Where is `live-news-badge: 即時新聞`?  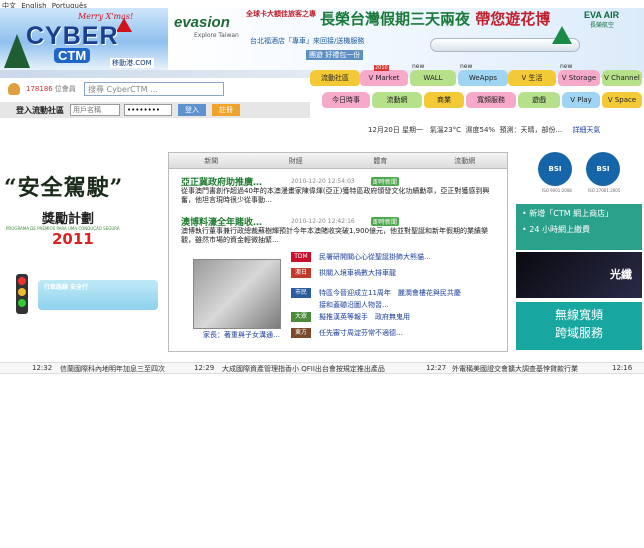
live-news-badge: 即時新聞 is located at coordinates (385, 221).